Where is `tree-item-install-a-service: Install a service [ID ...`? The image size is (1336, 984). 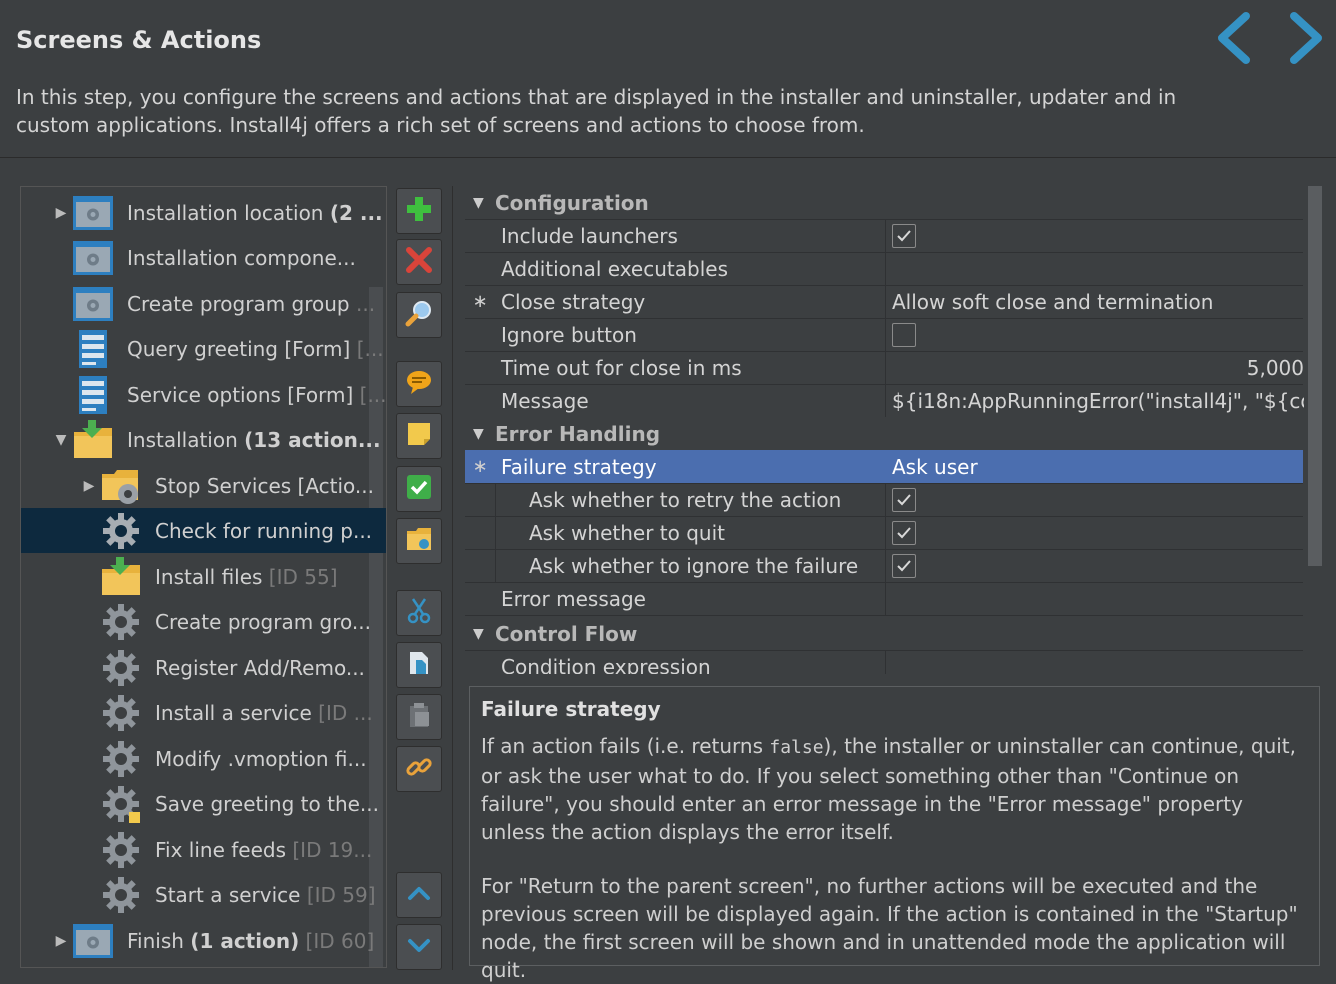
tree-item-install-a-service: Install a service [ID ... is located at coordinates (203, 712).